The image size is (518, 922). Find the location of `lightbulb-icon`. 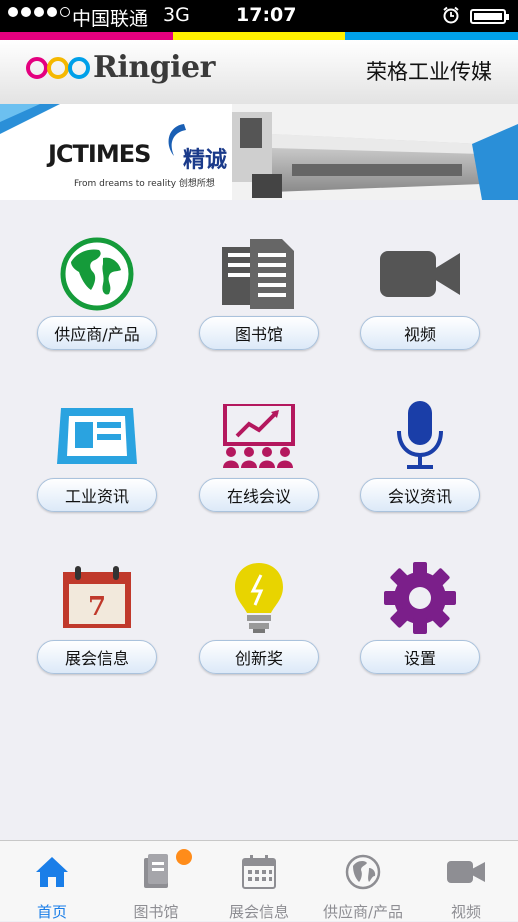

lightbulb-icon is located at coordinates (259, 598).